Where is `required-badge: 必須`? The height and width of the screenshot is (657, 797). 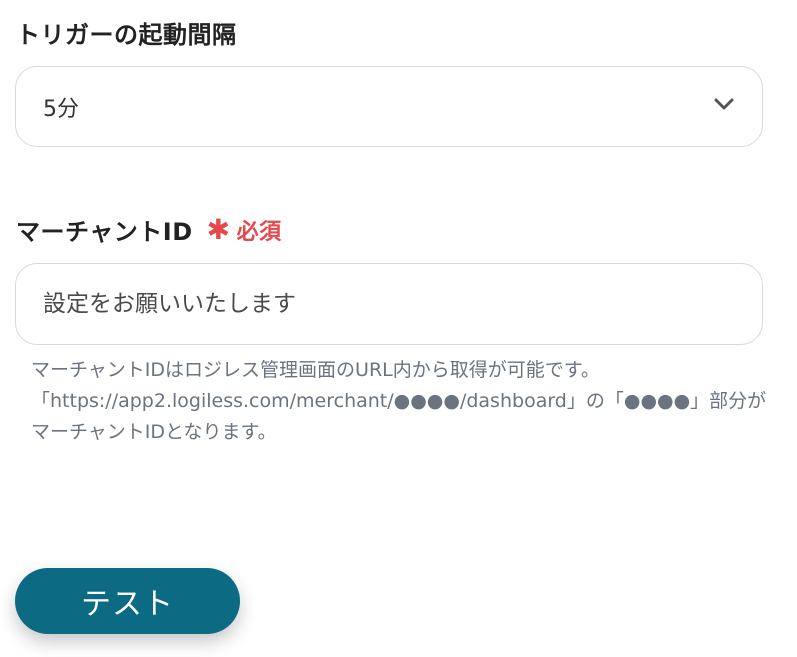 required-badge: 必須 is located at coordinates (259, 232).